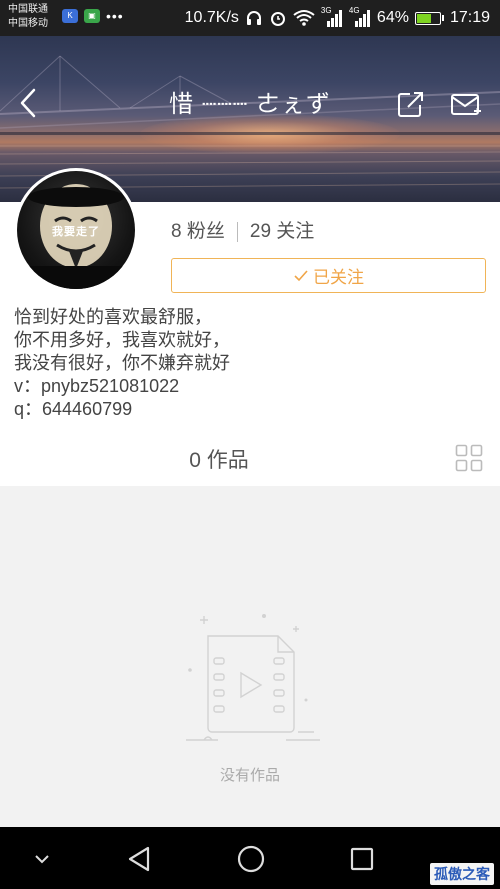 The width and height of the screenshot is (500, 889). What do you see at coordinates (195, 460) in the screenshot?
I see `works-number: 0` at bounding box center [195, 460].